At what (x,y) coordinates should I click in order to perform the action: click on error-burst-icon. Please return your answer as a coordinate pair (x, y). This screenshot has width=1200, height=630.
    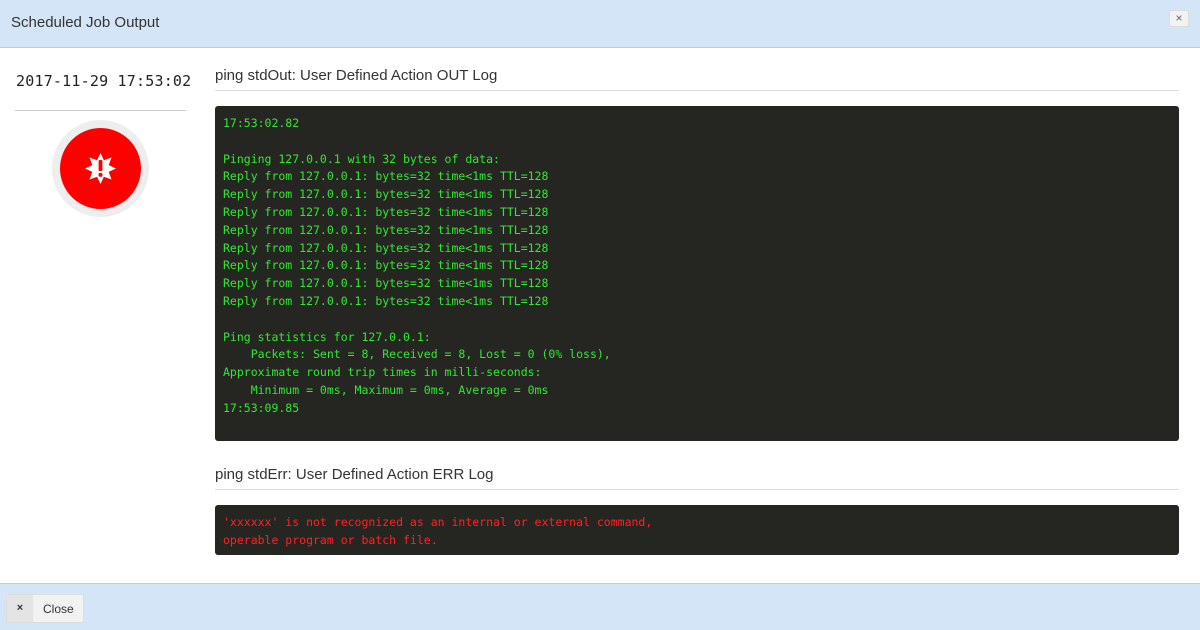
    Looking at the image, I should click on (100, 168).